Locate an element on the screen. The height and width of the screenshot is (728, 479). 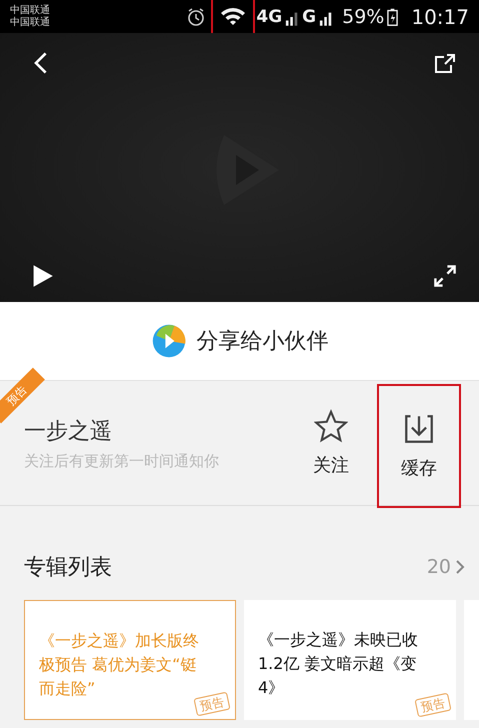
network-label: 4G is located at coordinates (269, 16).